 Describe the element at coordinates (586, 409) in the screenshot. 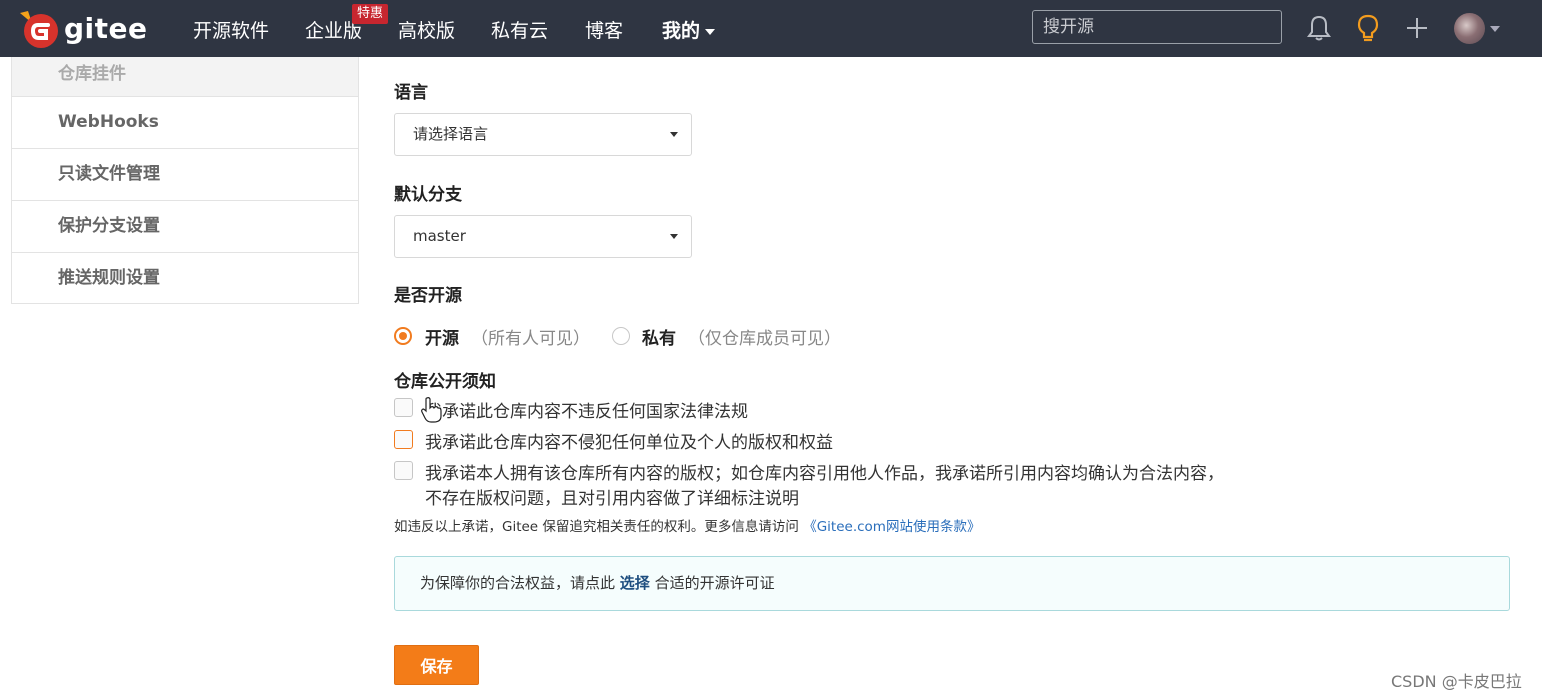

I see `notice-text-law: 我承诺此仓库内容不违反任何国家法律法规` at that location.